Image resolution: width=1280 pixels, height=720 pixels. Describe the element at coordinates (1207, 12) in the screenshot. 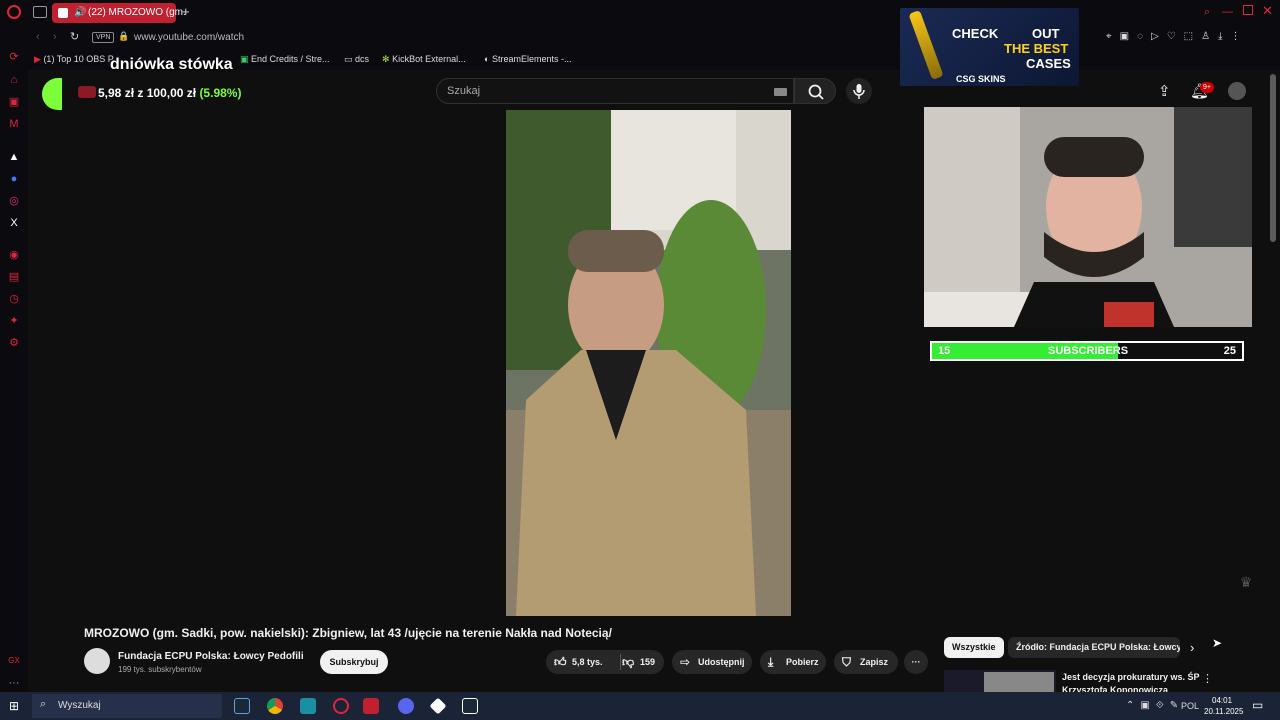

I see `search-tabs-icon: ⌕` at that location.